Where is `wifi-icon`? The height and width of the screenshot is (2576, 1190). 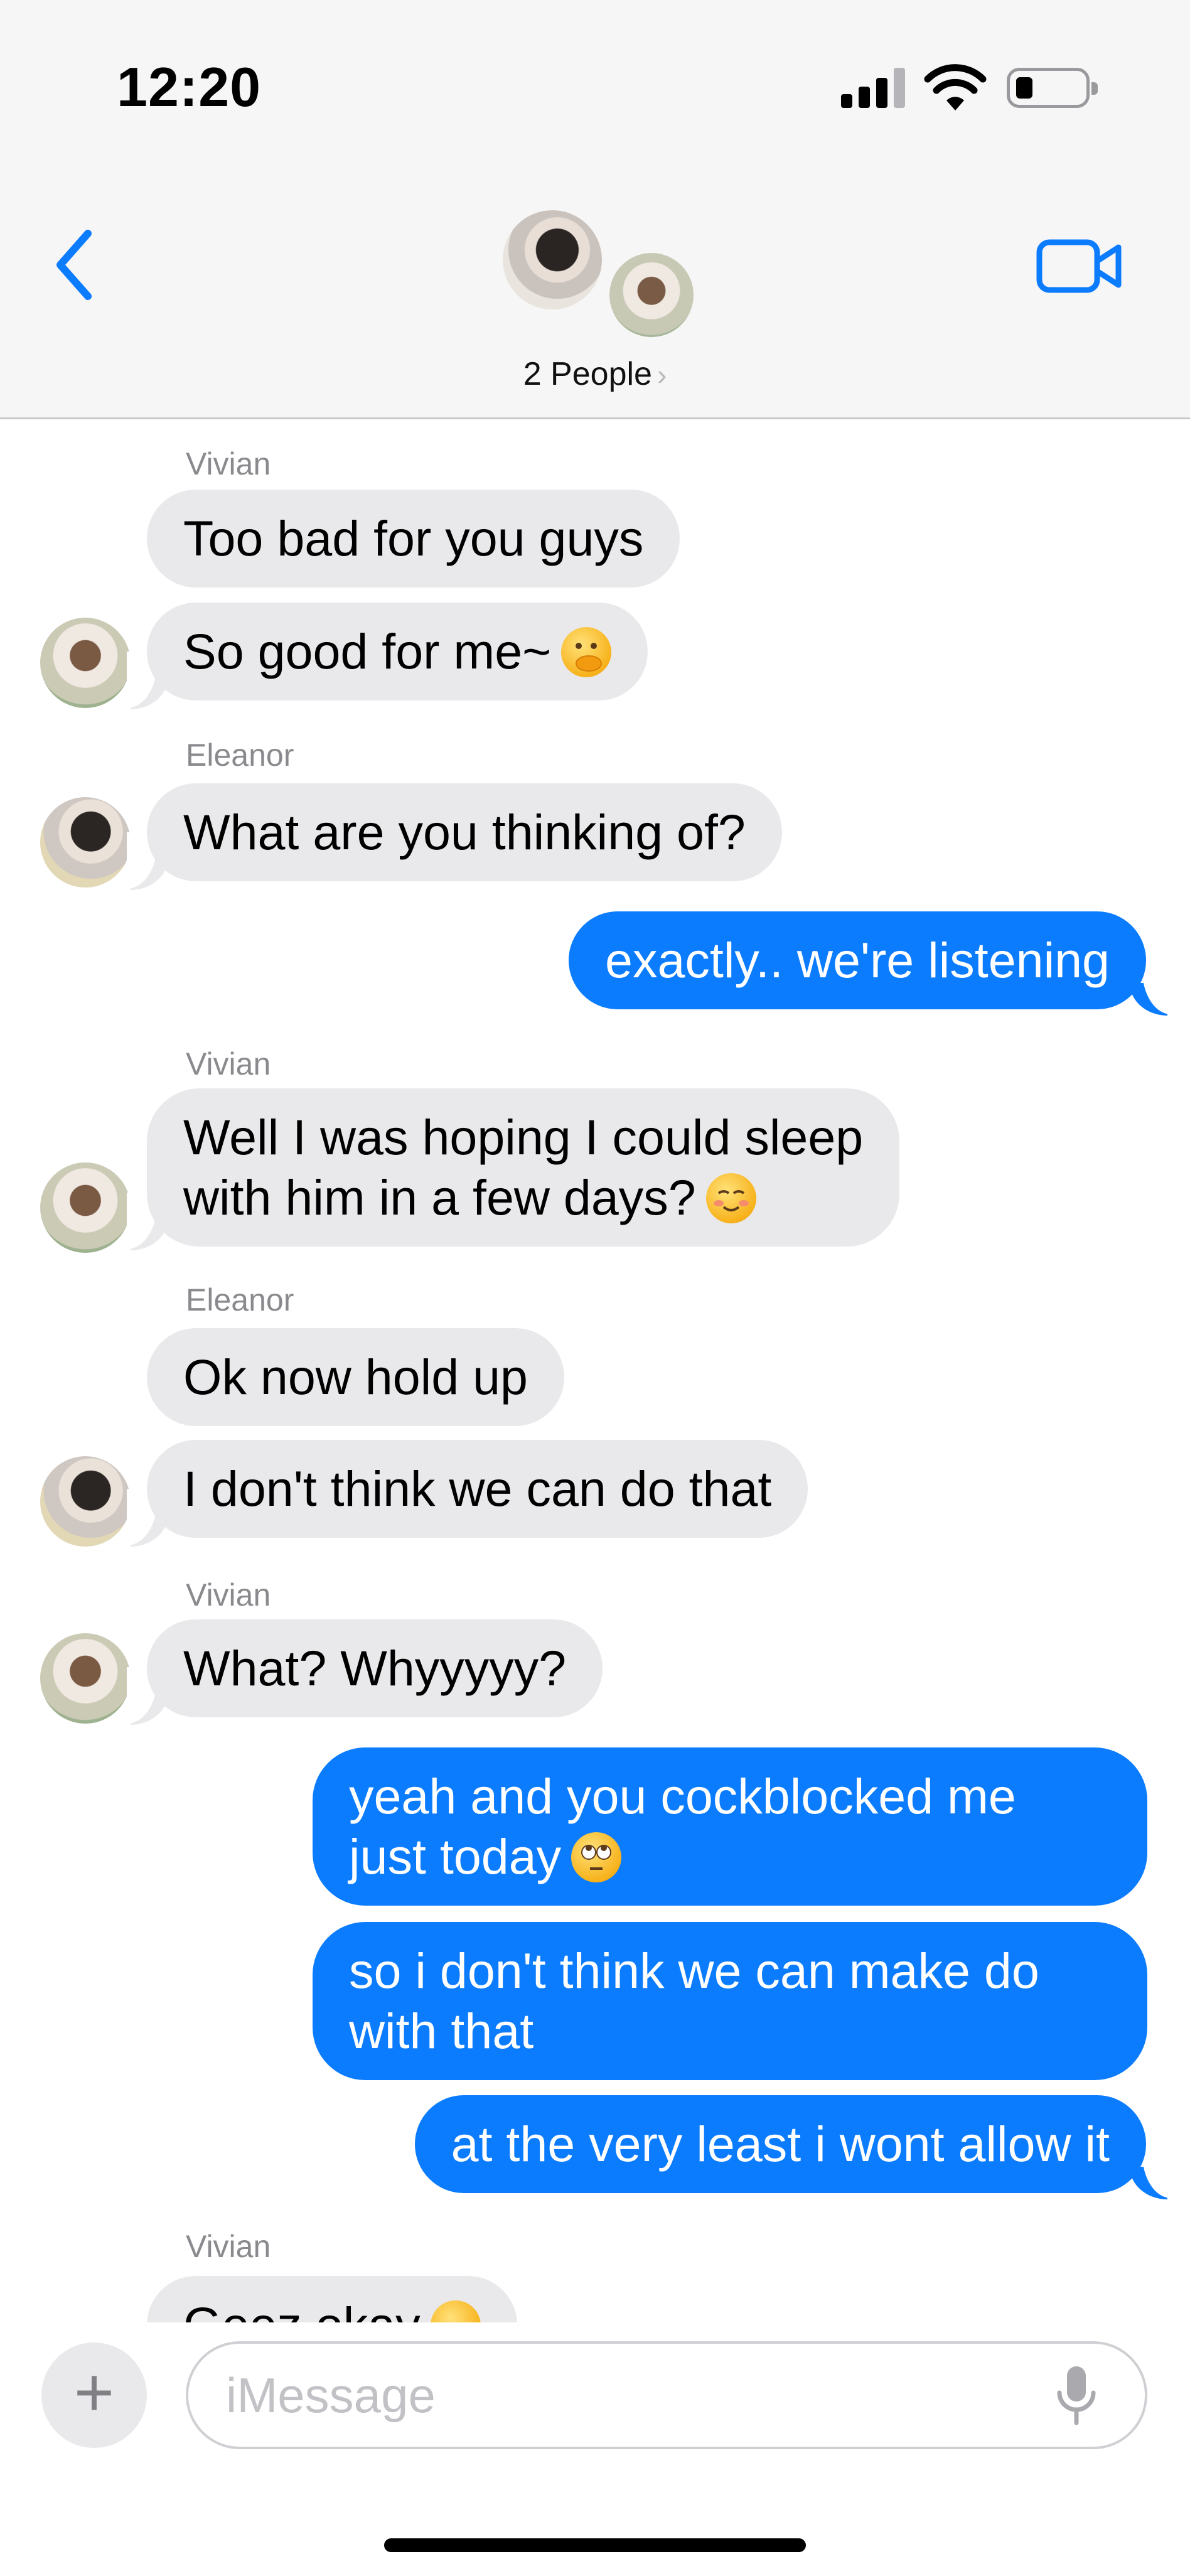
wifi-icon is located at coordinates (955, 87).